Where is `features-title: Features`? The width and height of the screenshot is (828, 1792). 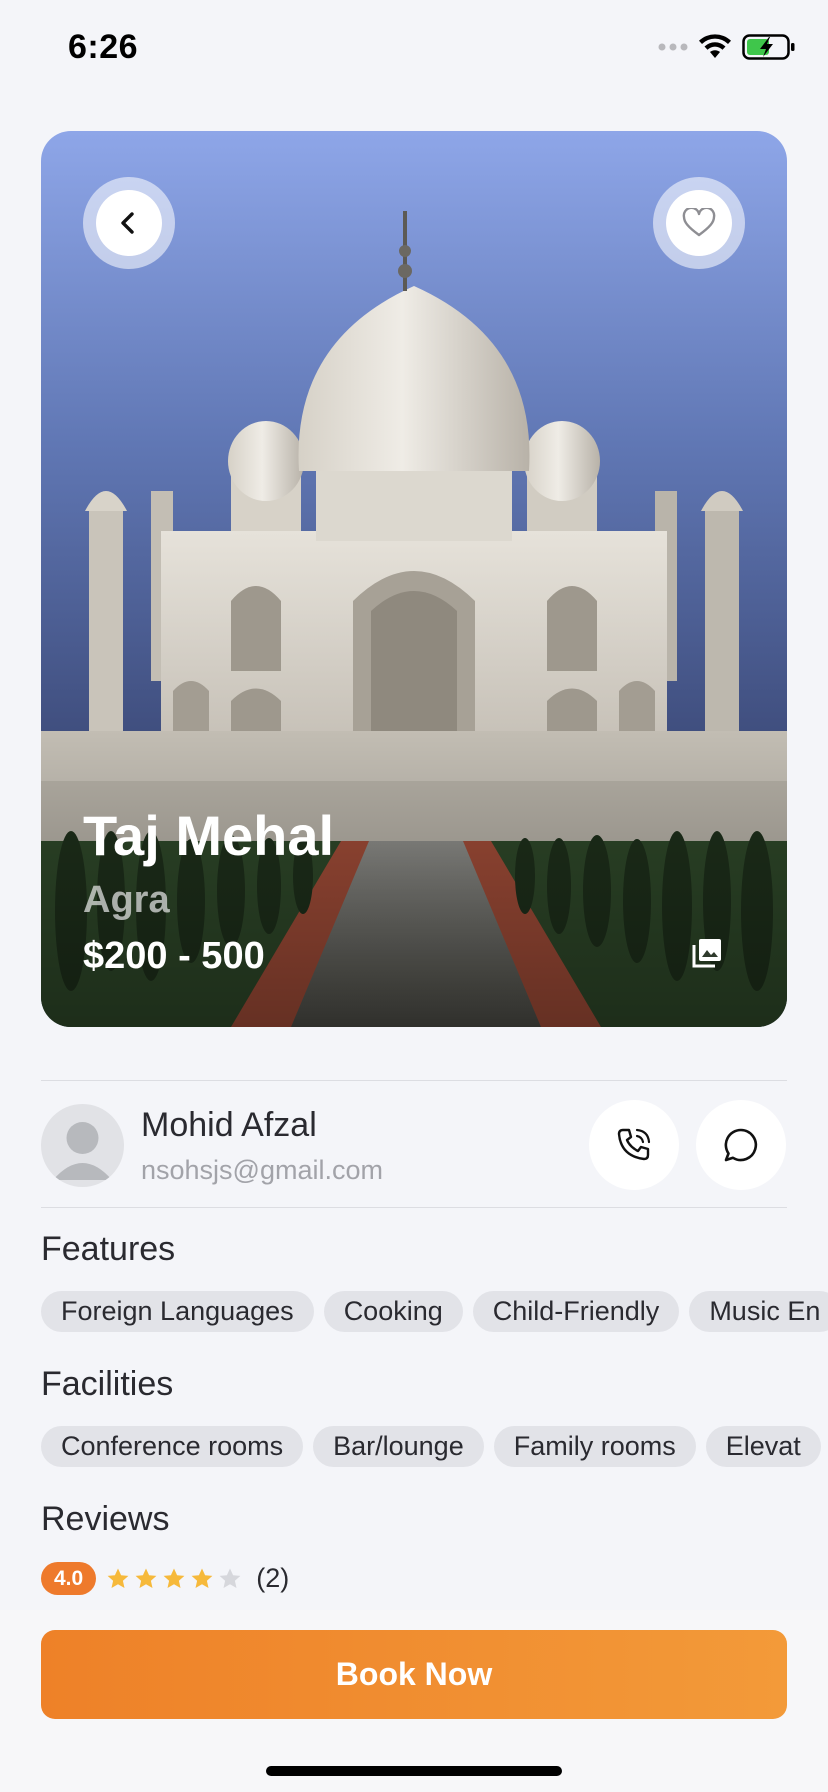
features-title: Features is located at coordinates (108, 1249).